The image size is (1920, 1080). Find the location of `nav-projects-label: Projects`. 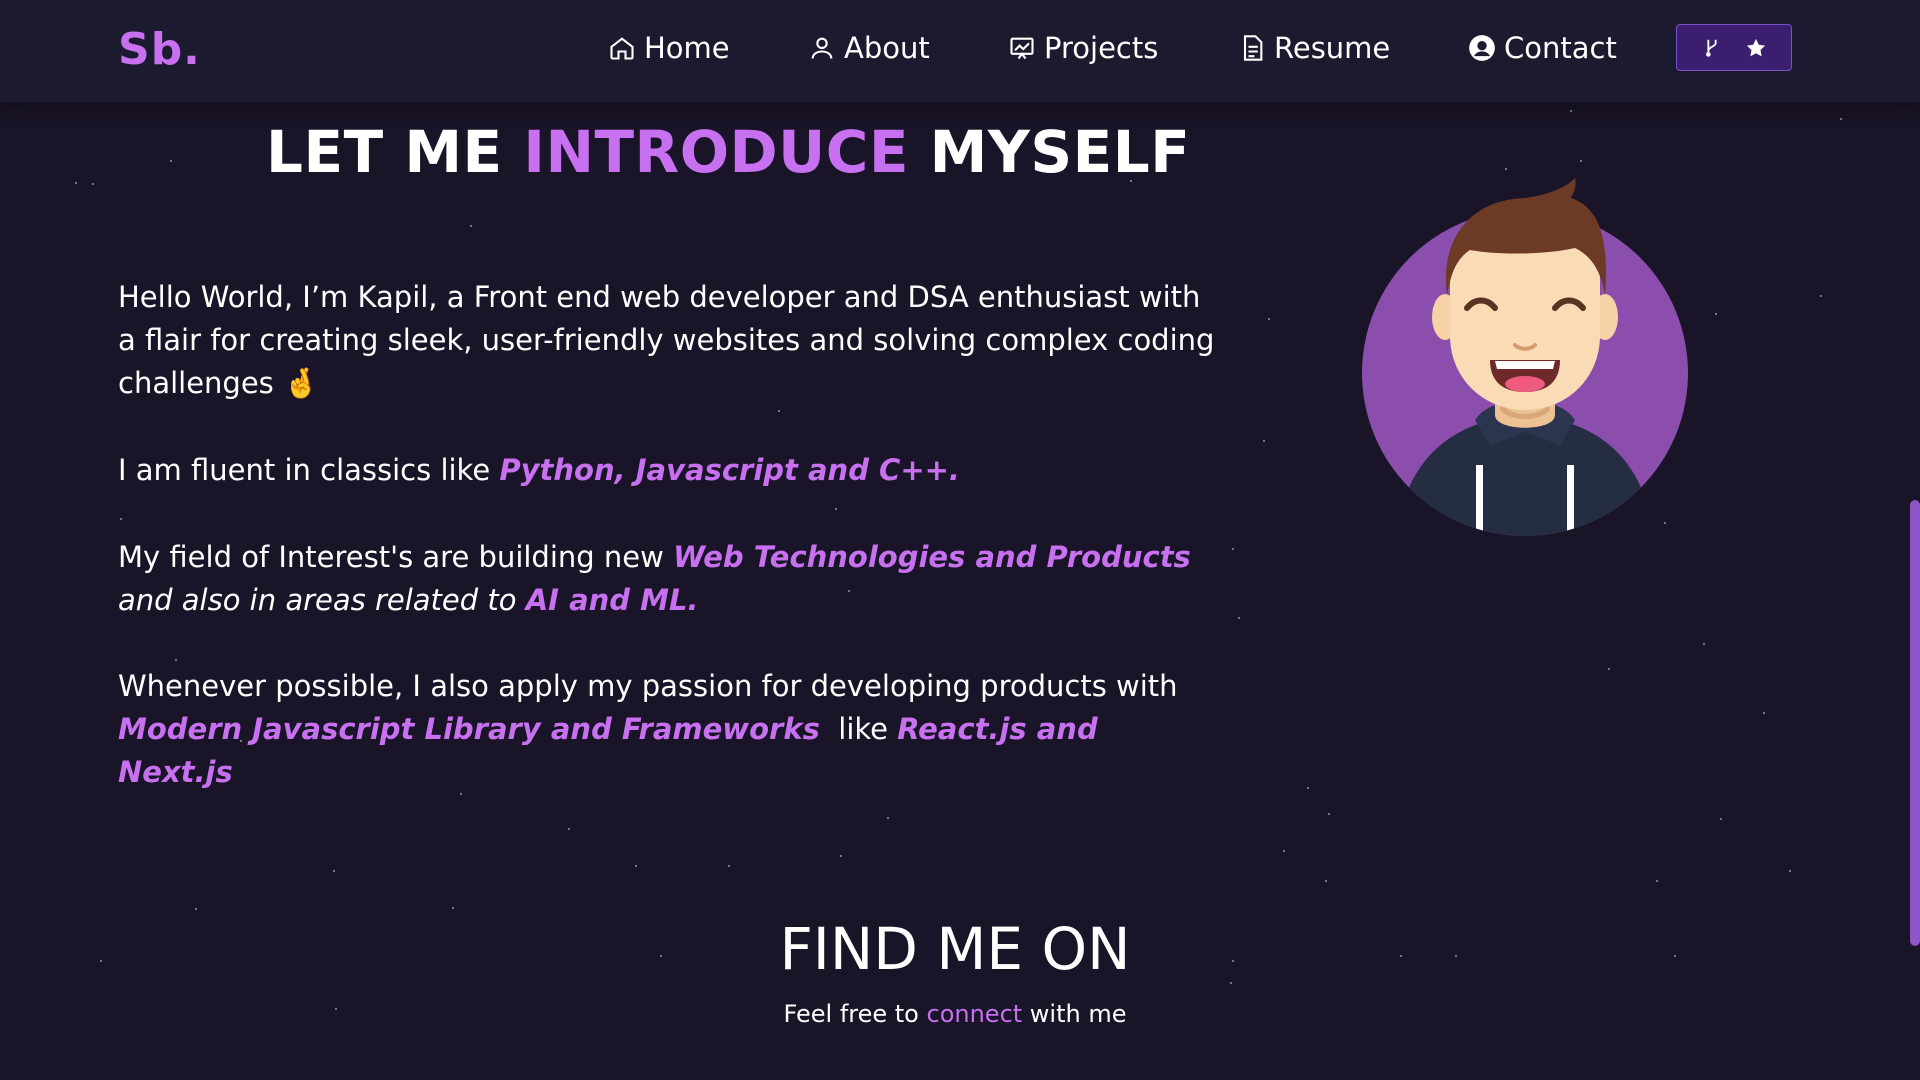

nav-projects-label: Projects is located at coordinates (1101, 48).